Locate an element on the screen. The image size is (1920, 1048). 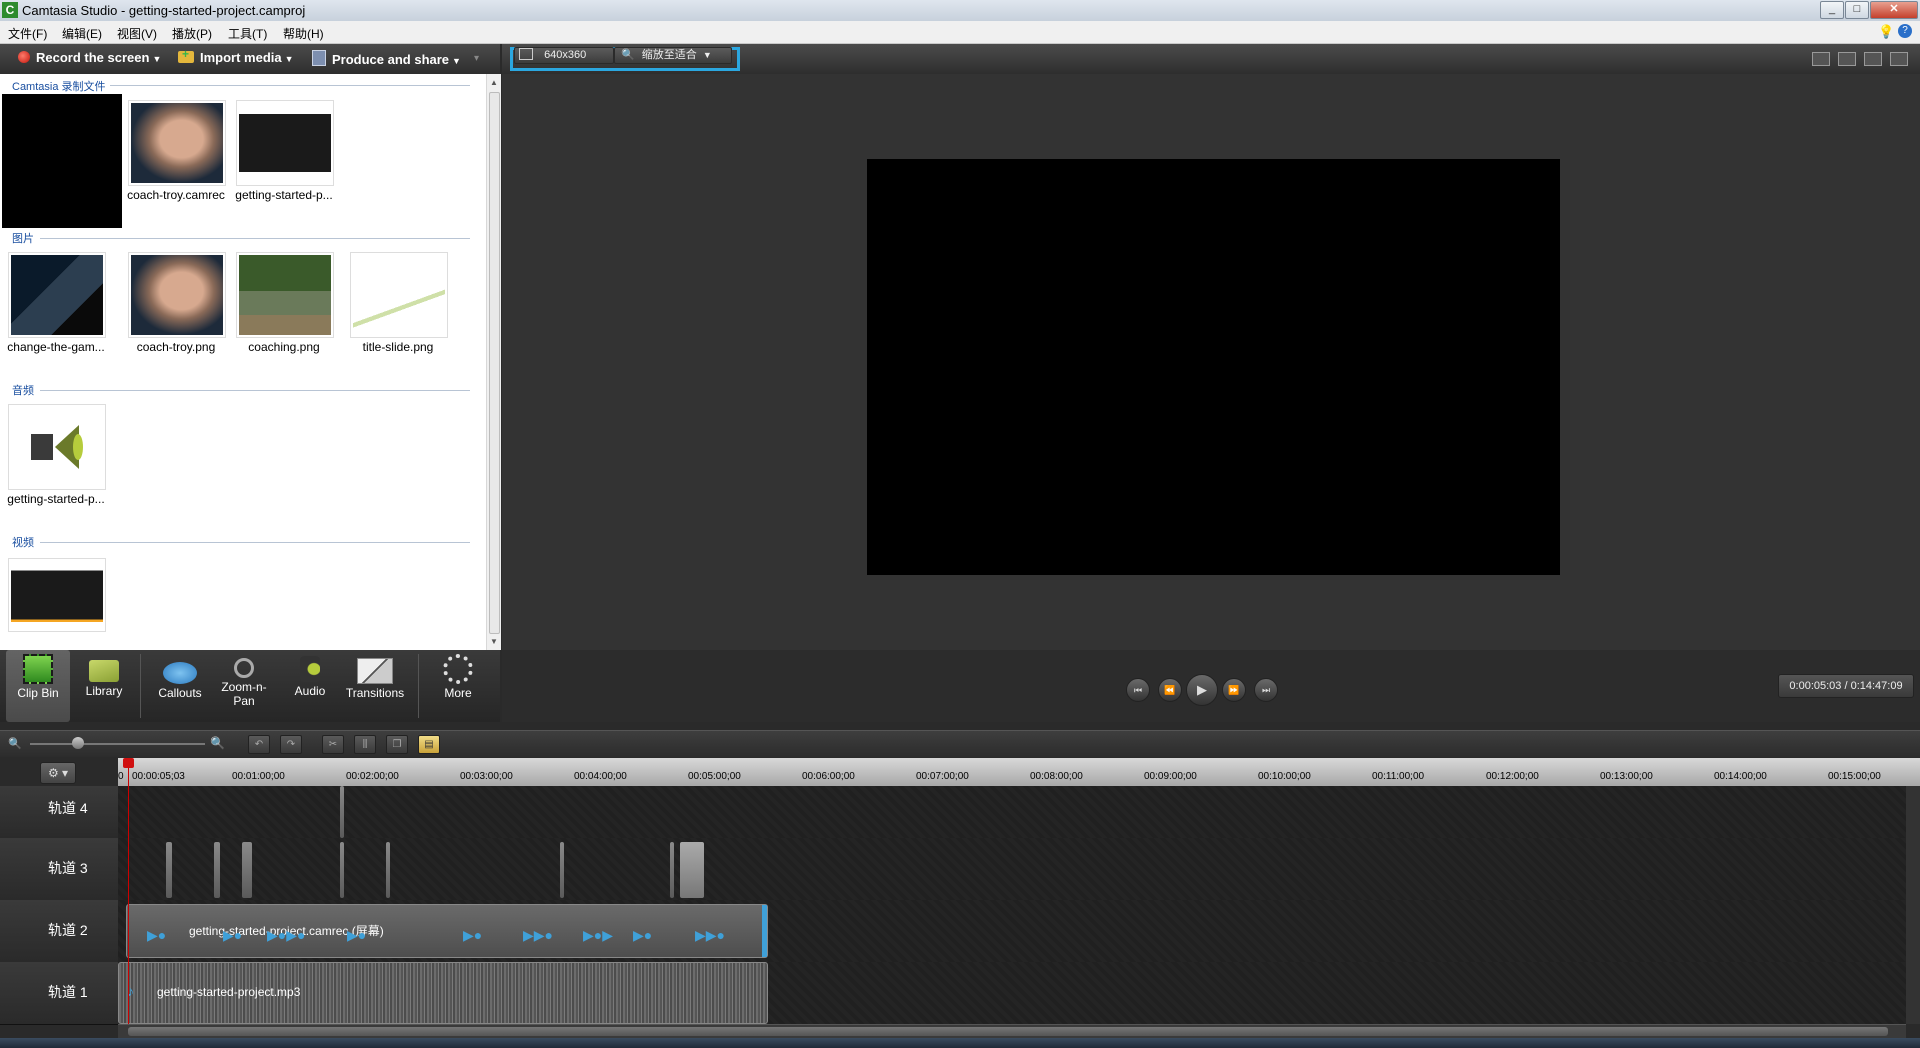
crop-icon is located at coordinates (1821, 59).